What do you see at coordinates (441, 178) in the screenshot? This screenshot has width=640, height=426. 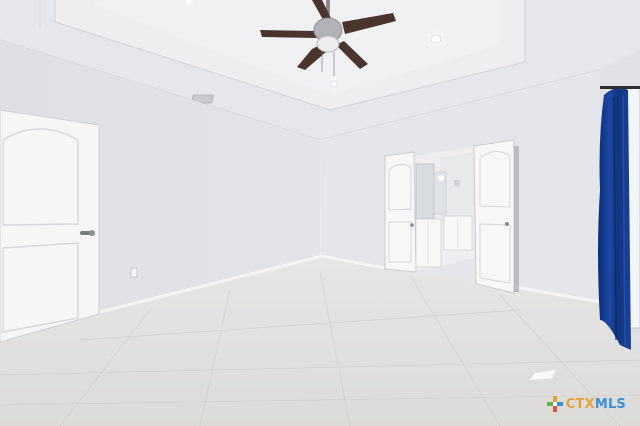 I see `vanity-light` at bounding box center [441, 178].